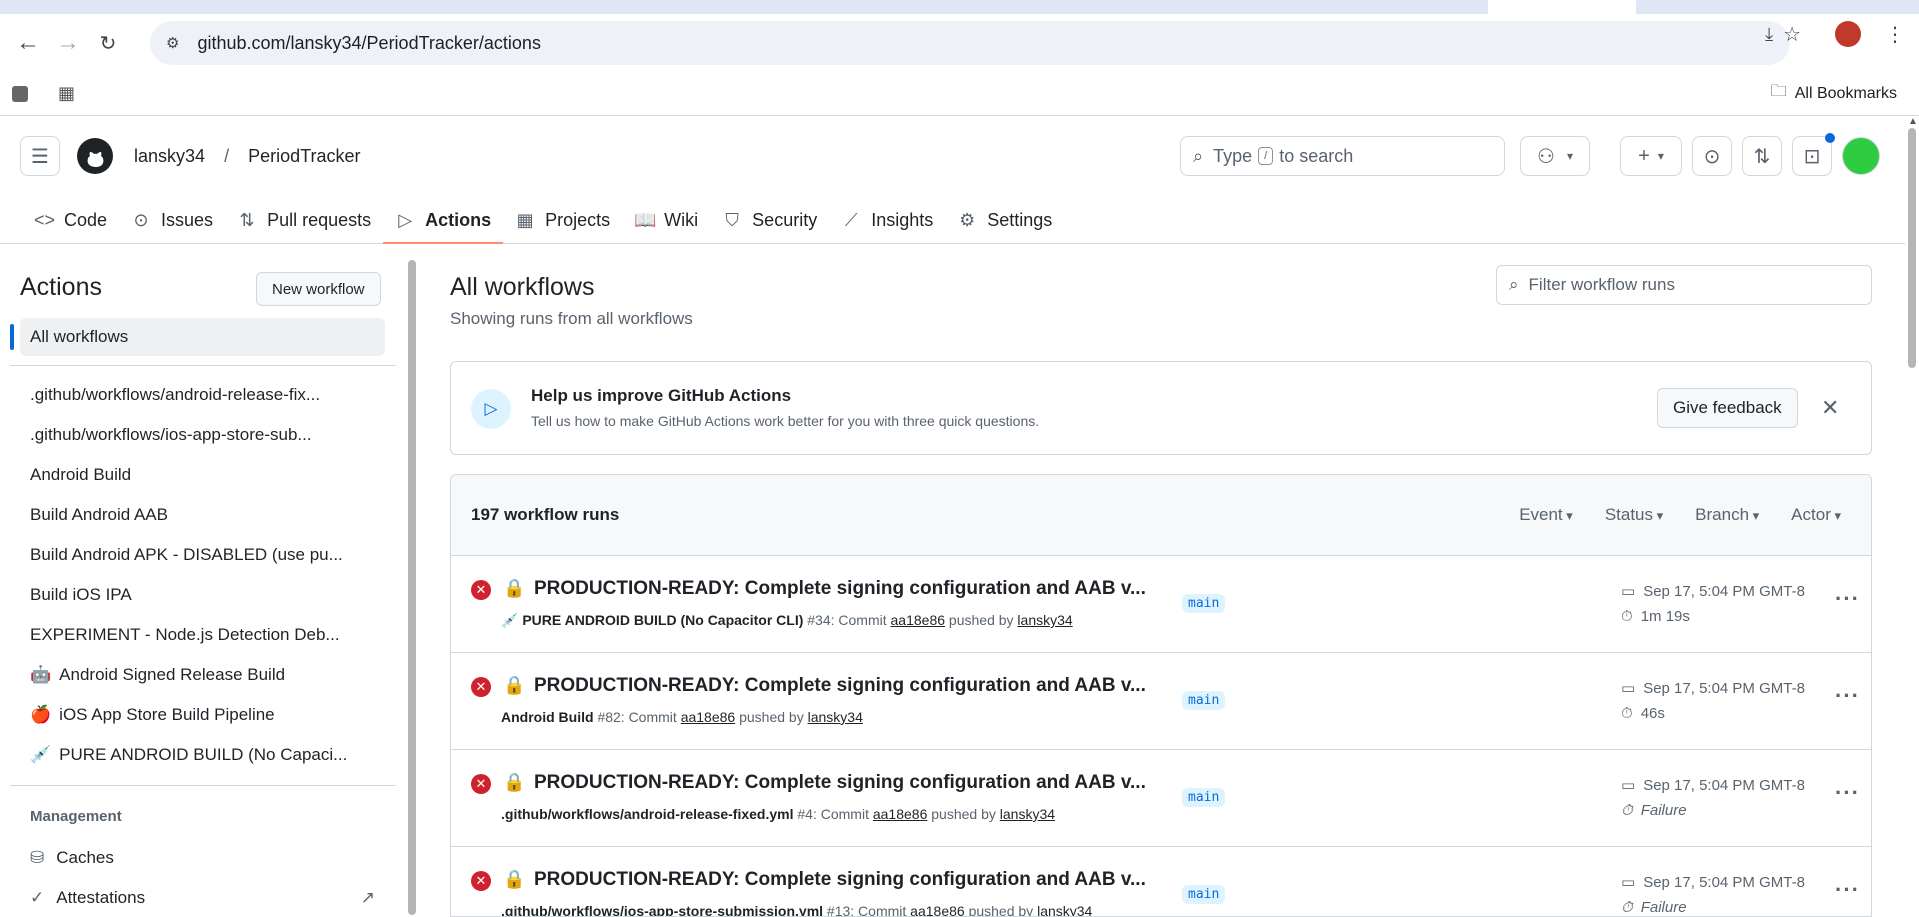  Describe the element at coordinates (367, 897) in the screenshot. I see `arrow-up-right-icon: ↗` at that location.